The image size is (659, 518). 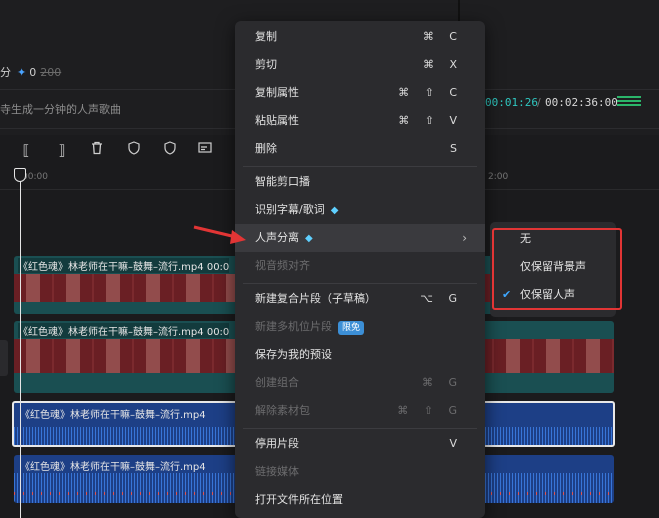 What do you see at coordinates (498, 177) in the screenshot?
I see `ruler-label-right: 2:00` at bounding box center [498, 177].